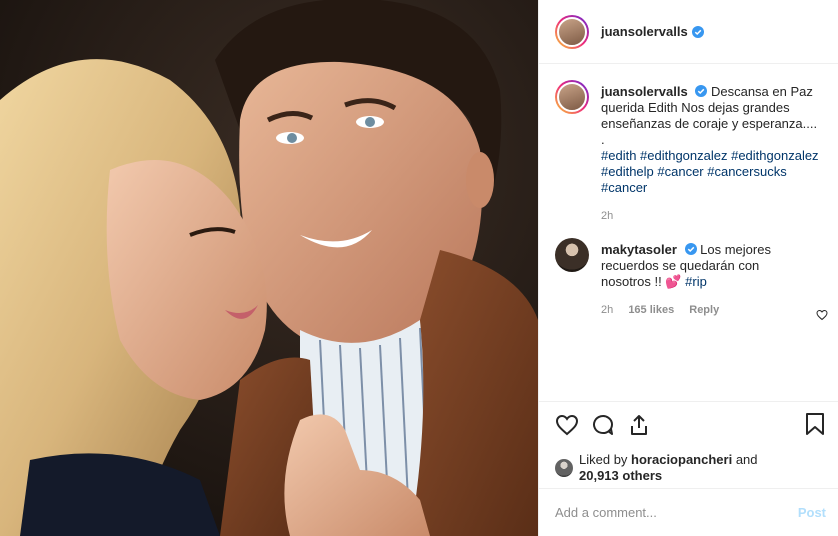 This screenshot has width=838, height=536. I want to click on author-avatar, so click(572, 31).